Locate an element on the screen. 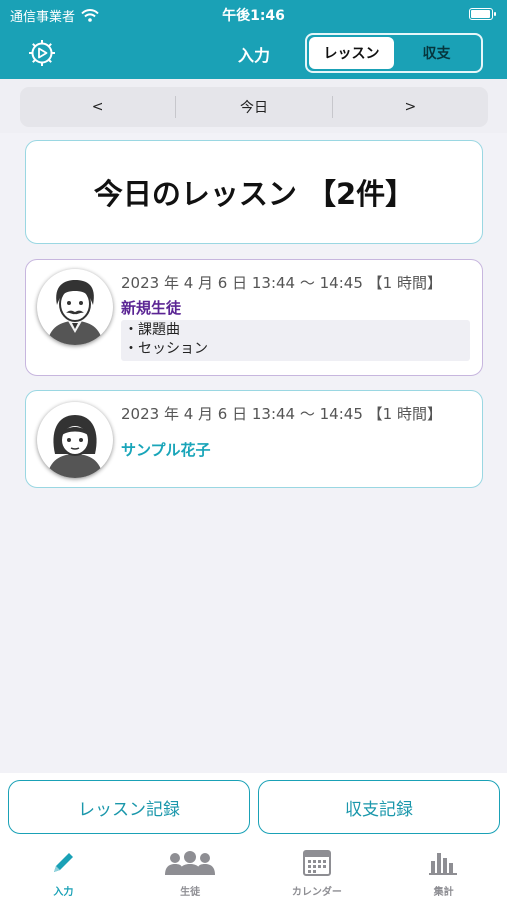 This screenshot has width=507, height=900. lesson-record-button: レッスン記録 is located at coordinates (129, 807).